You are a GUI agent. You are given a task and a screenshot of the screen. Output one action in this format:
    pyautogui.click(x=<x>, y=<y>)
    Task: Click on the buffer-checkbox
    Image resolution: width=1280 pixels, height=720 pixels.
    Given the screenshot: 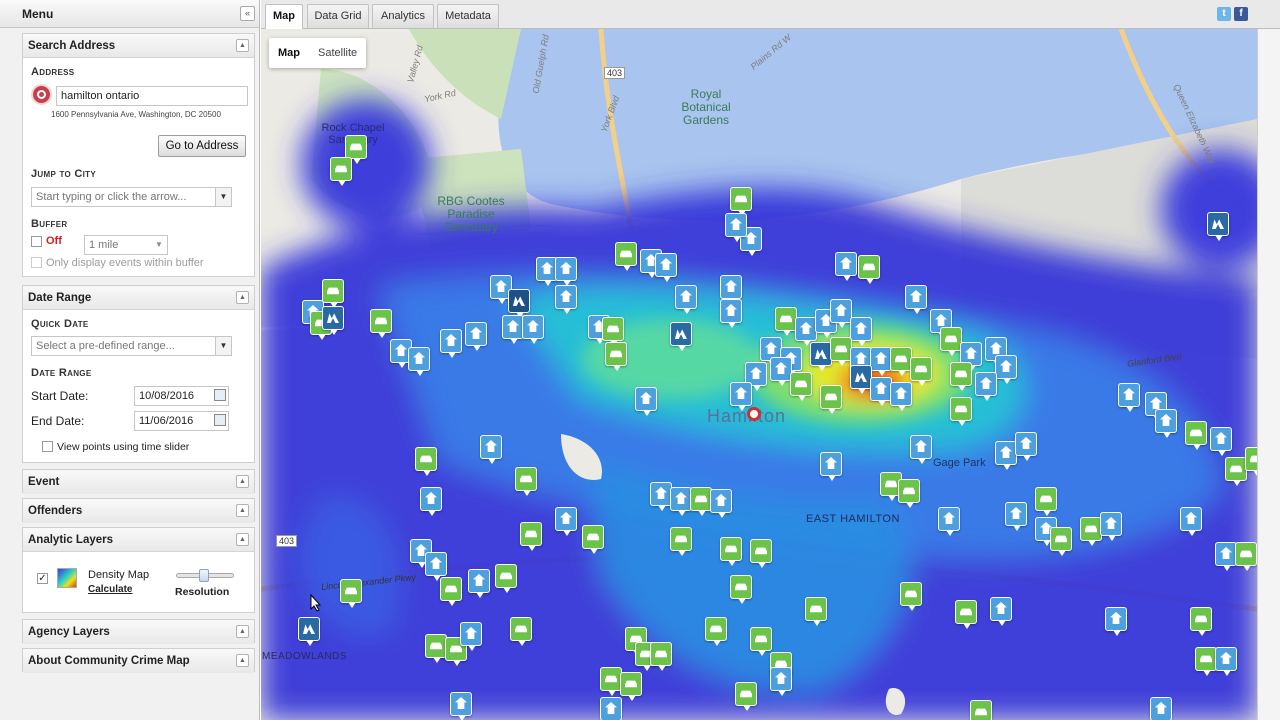 What is the action you would take?
    pyautogui.click(x=36, y=241)
    